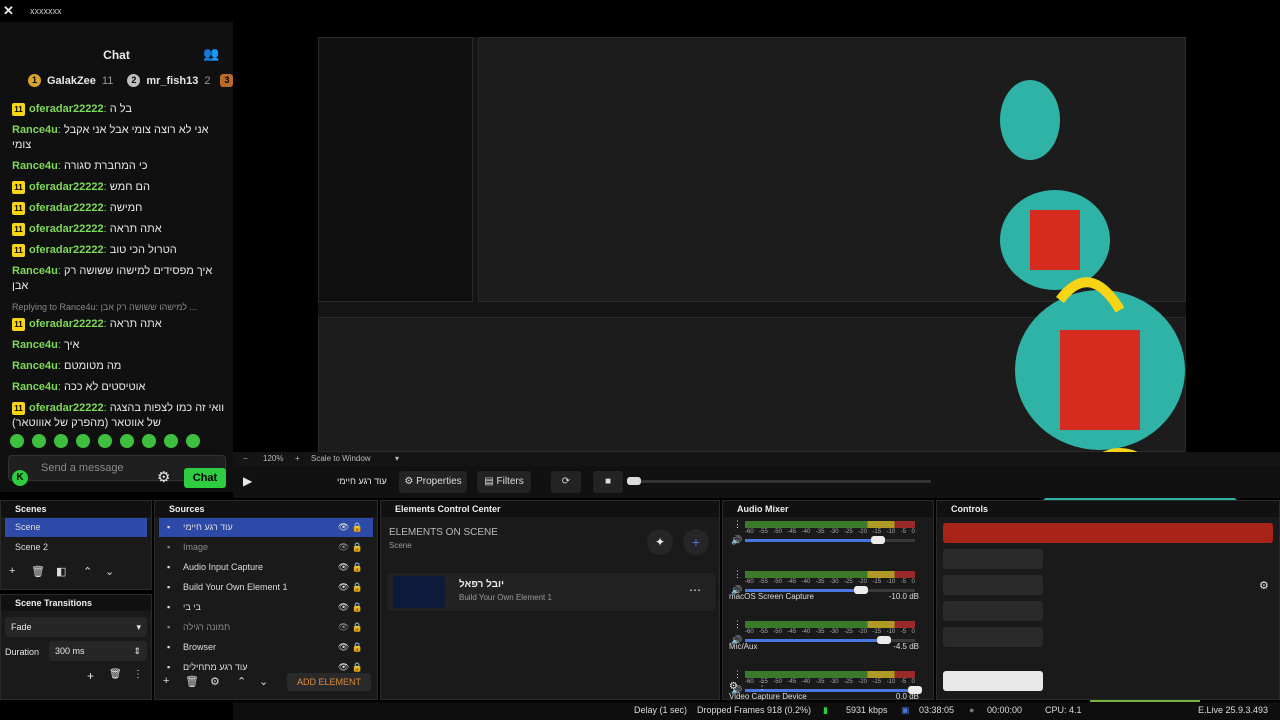  I want to click on start-streaming-button, so click(1108, 533).